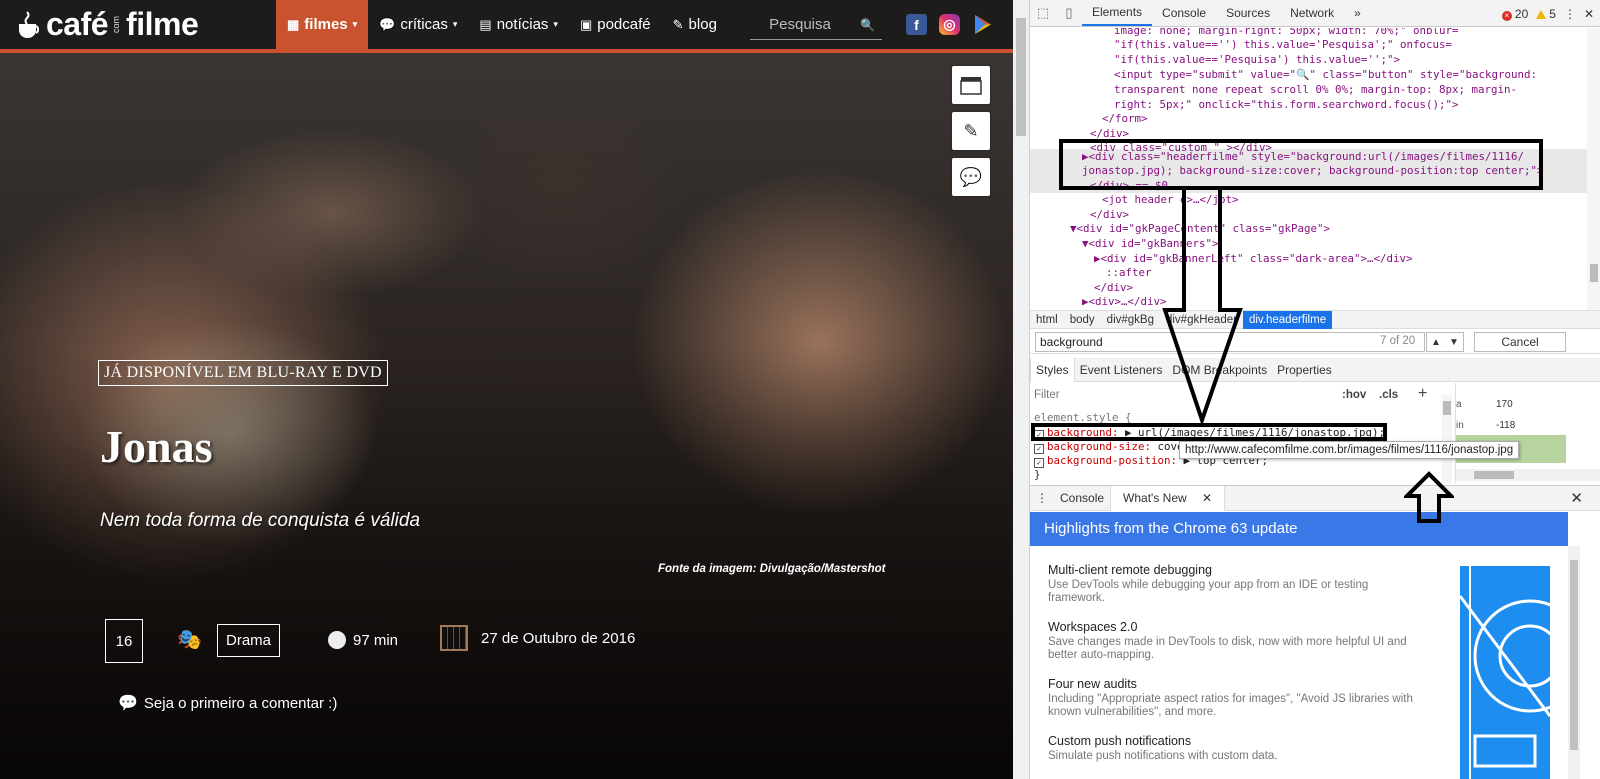 The image size is (1600, 779). What do you see at coordinates (227, 703) in the screenshot?
I see `comments-link: 💬 Seja o primeiro a comentar :)` at bounding box center [227, 703].